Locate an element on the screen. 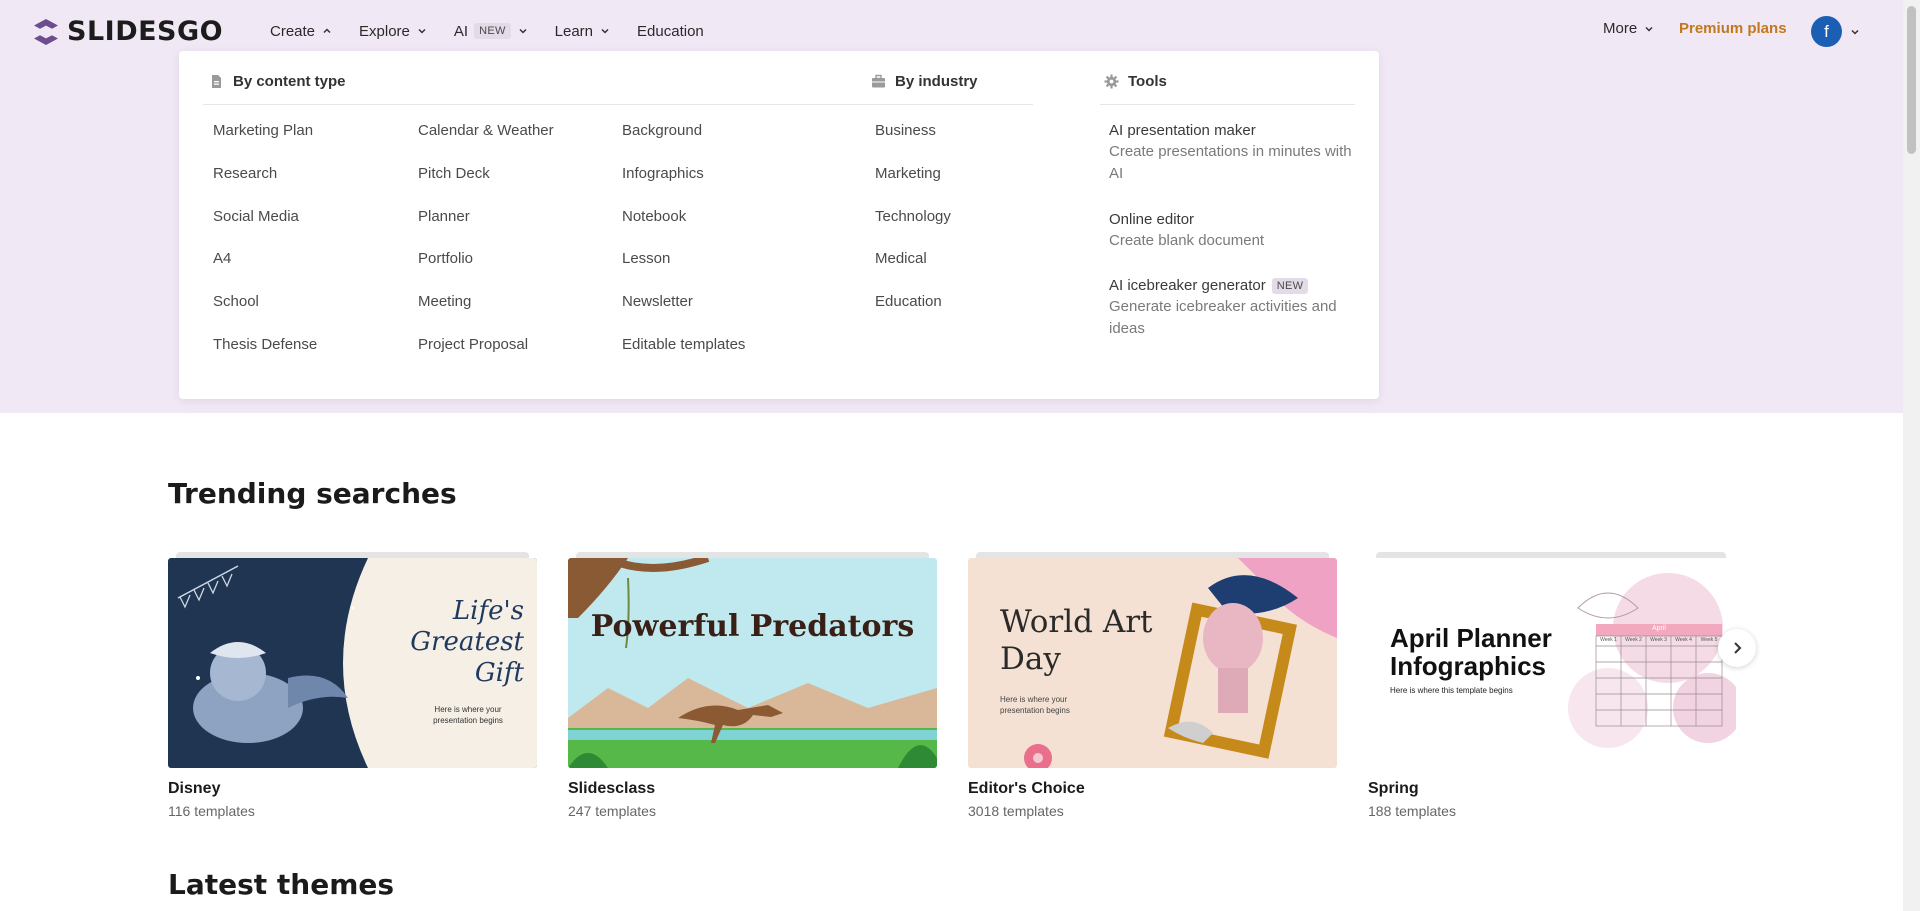  more-menu: More is located at coordinates (1629, 28).